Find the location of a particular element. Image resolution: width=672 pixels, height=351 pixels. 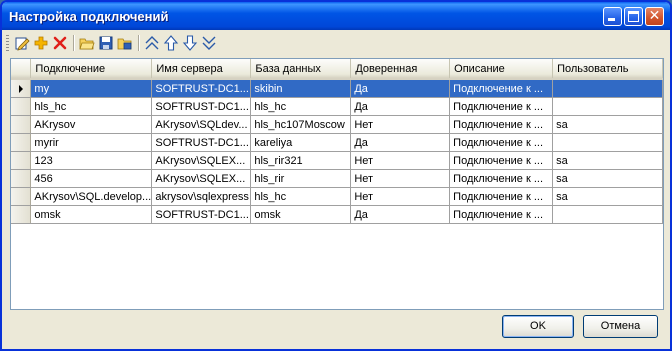

table-cell: myrir is located at coordinates (91, 142).